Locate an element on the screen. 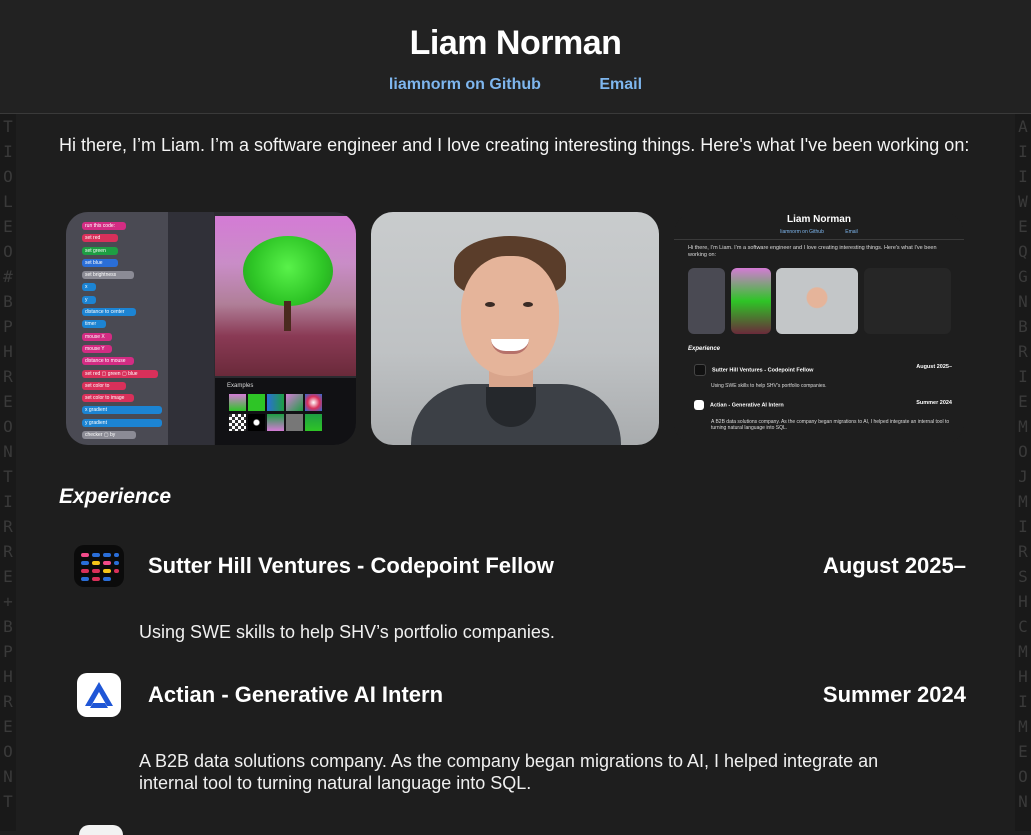 This screenshot has height=835, width=1031. code-block: x gradient is located at coordinates (122, 410).